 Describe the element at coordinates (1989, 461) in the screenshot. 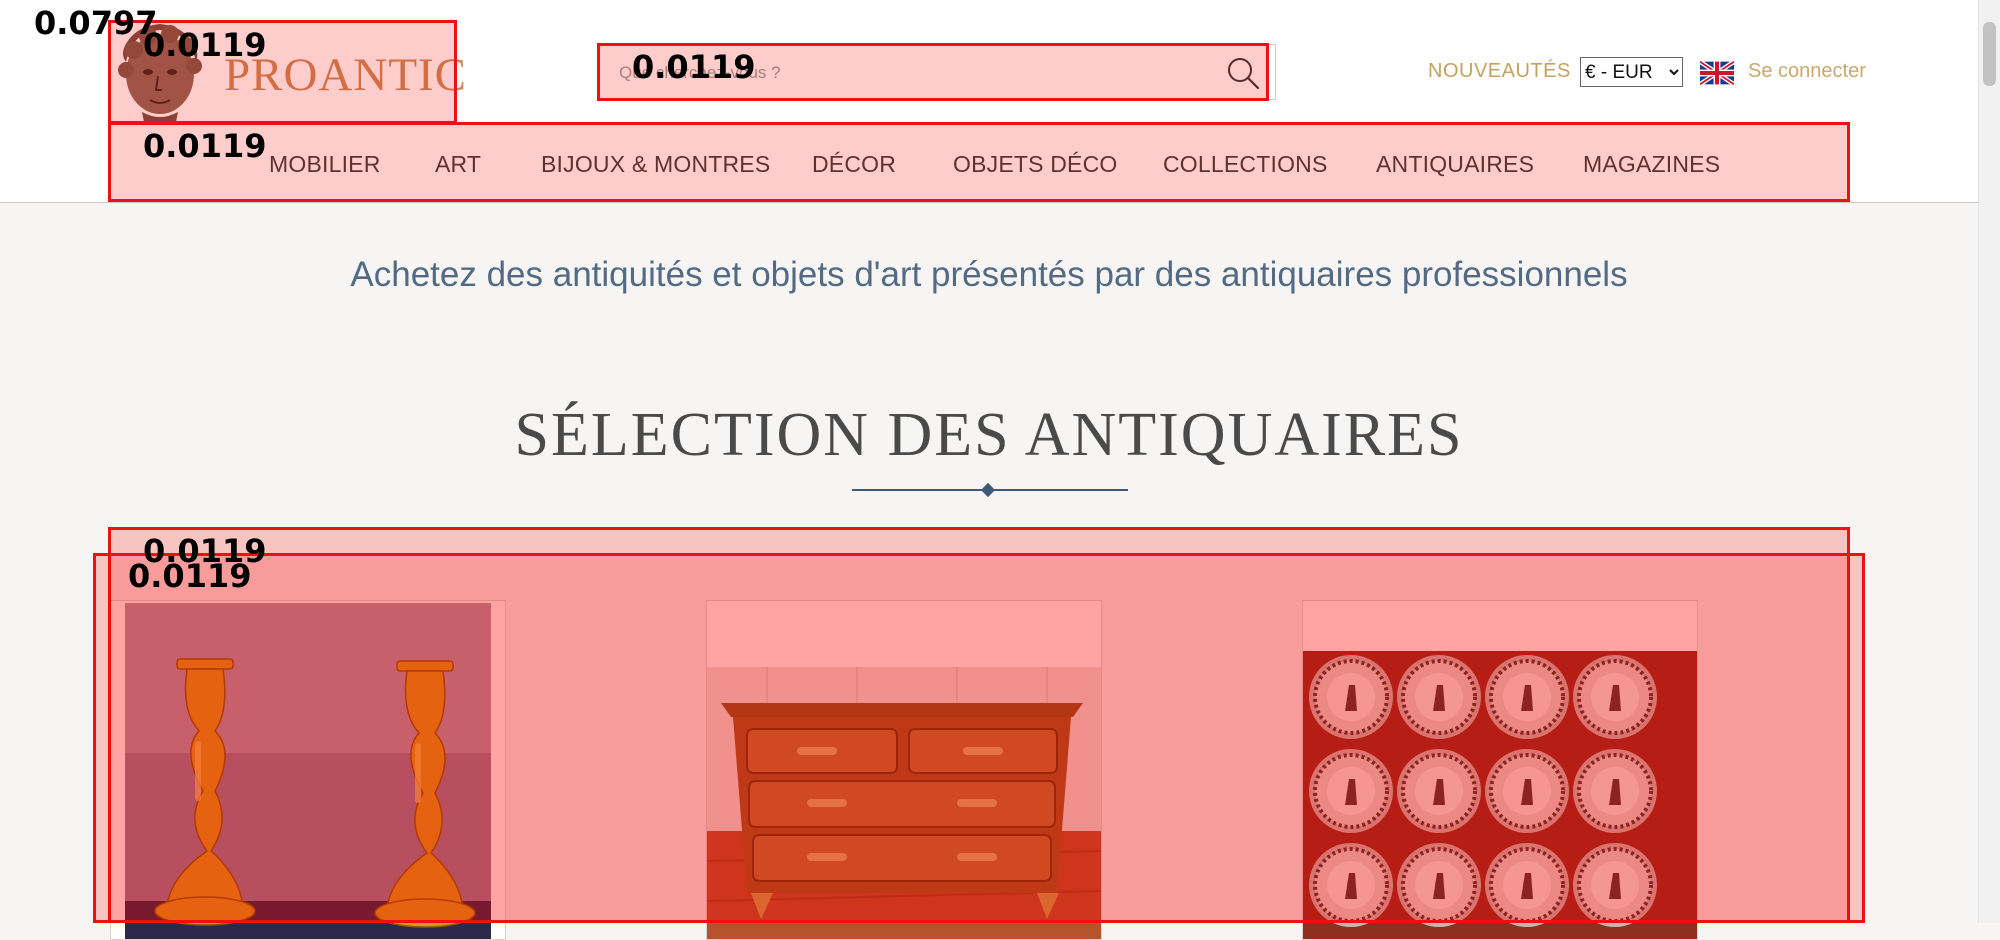

I see `page-scrollbar` at that location.